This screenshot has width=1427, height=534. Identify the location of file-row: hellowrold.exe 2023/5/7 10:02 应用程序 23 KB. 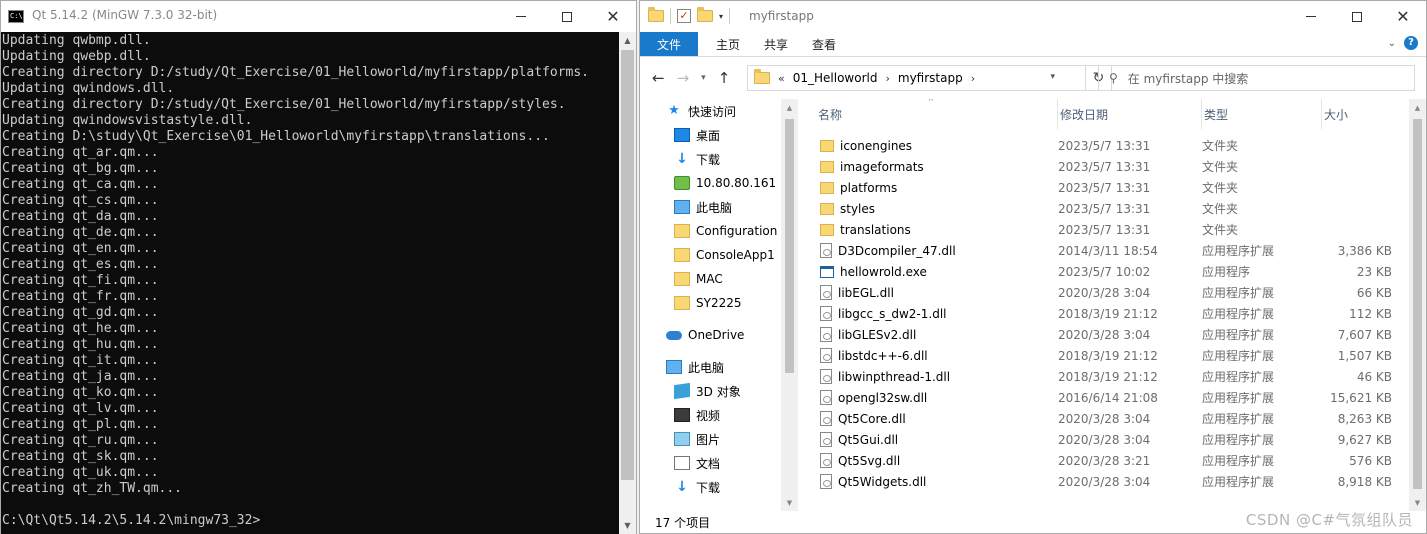
(1106, 271).